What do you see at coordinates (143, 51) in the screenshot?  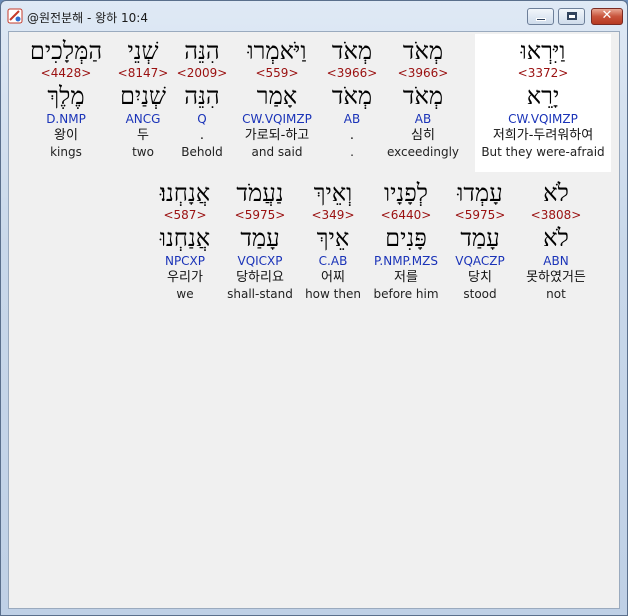 I see `hebrew-word: שְׁנֵי` at bounding box center [143, 51].